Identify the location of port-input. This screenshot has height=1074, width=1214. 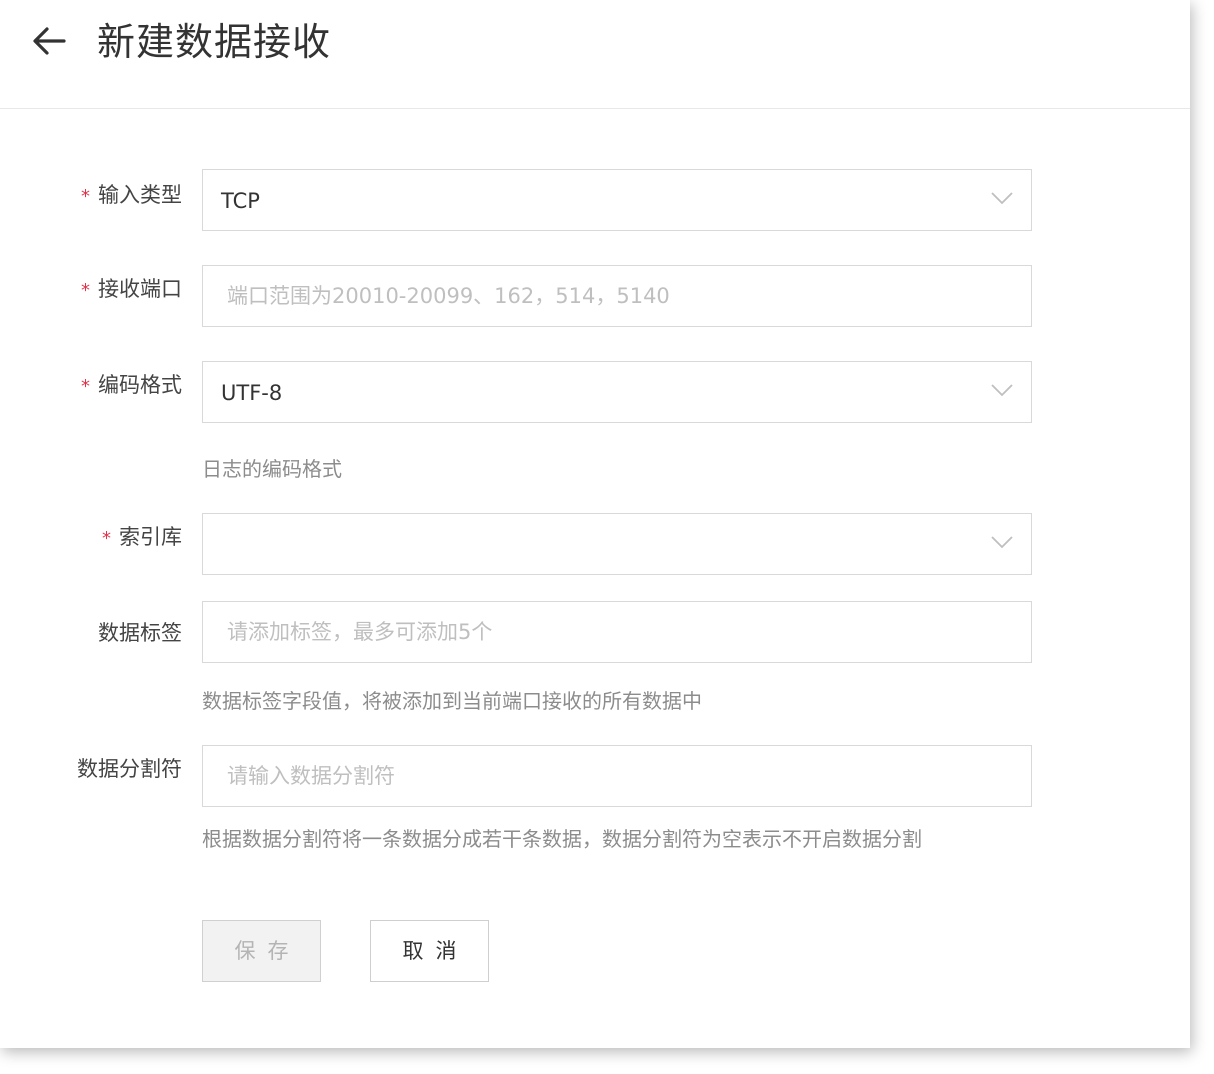
(617, 296).